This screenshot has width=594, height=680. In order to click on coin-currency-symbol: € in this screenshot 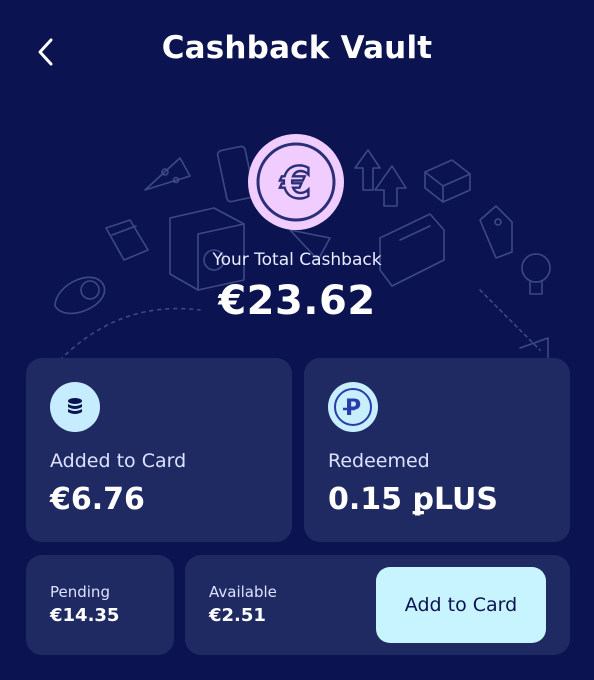, I will do `click(296, 183)`.